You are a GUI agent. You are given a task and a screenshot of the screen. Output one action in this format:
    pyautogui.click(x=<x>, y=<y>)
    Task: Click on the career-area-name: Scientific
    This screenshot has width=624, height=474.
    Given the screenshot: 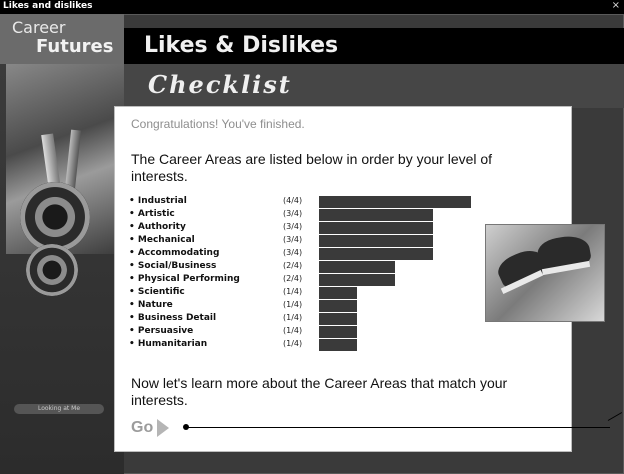 What is the action you would take?
    pyautogui.click(x=157, y=292)
    